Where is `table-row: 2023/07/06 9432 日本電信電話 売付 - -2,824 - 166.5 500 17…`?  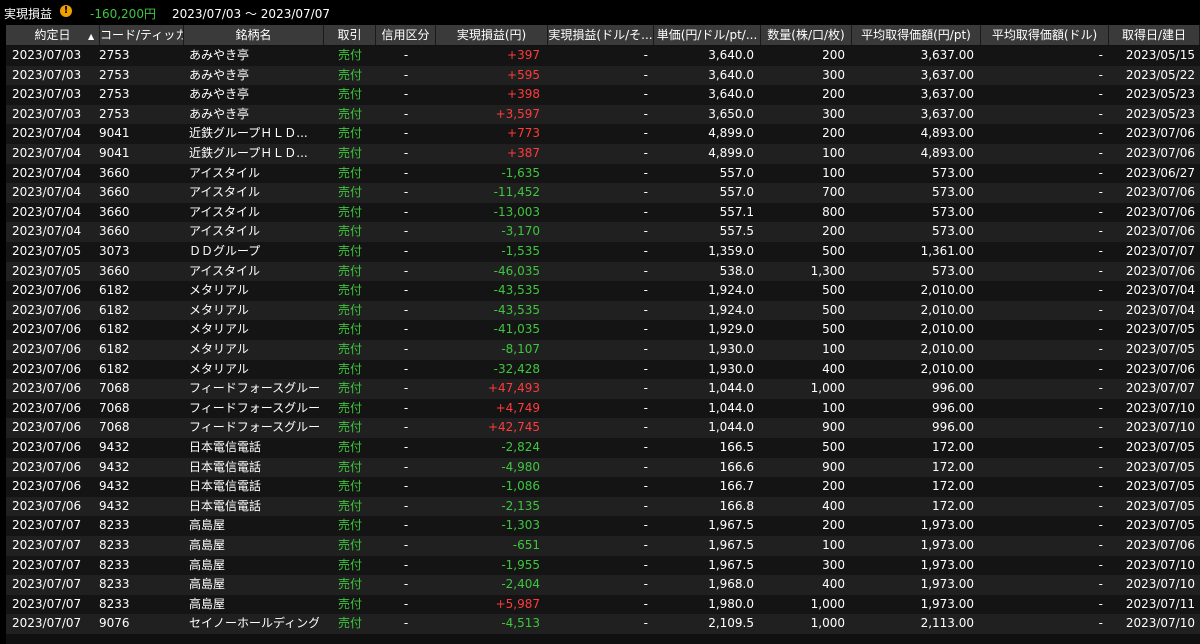 table-row: 2023/07/06 9432 日本電信電話 売付 - -2,824 - 166.5 500 17… is located at coordinates (603, 448).